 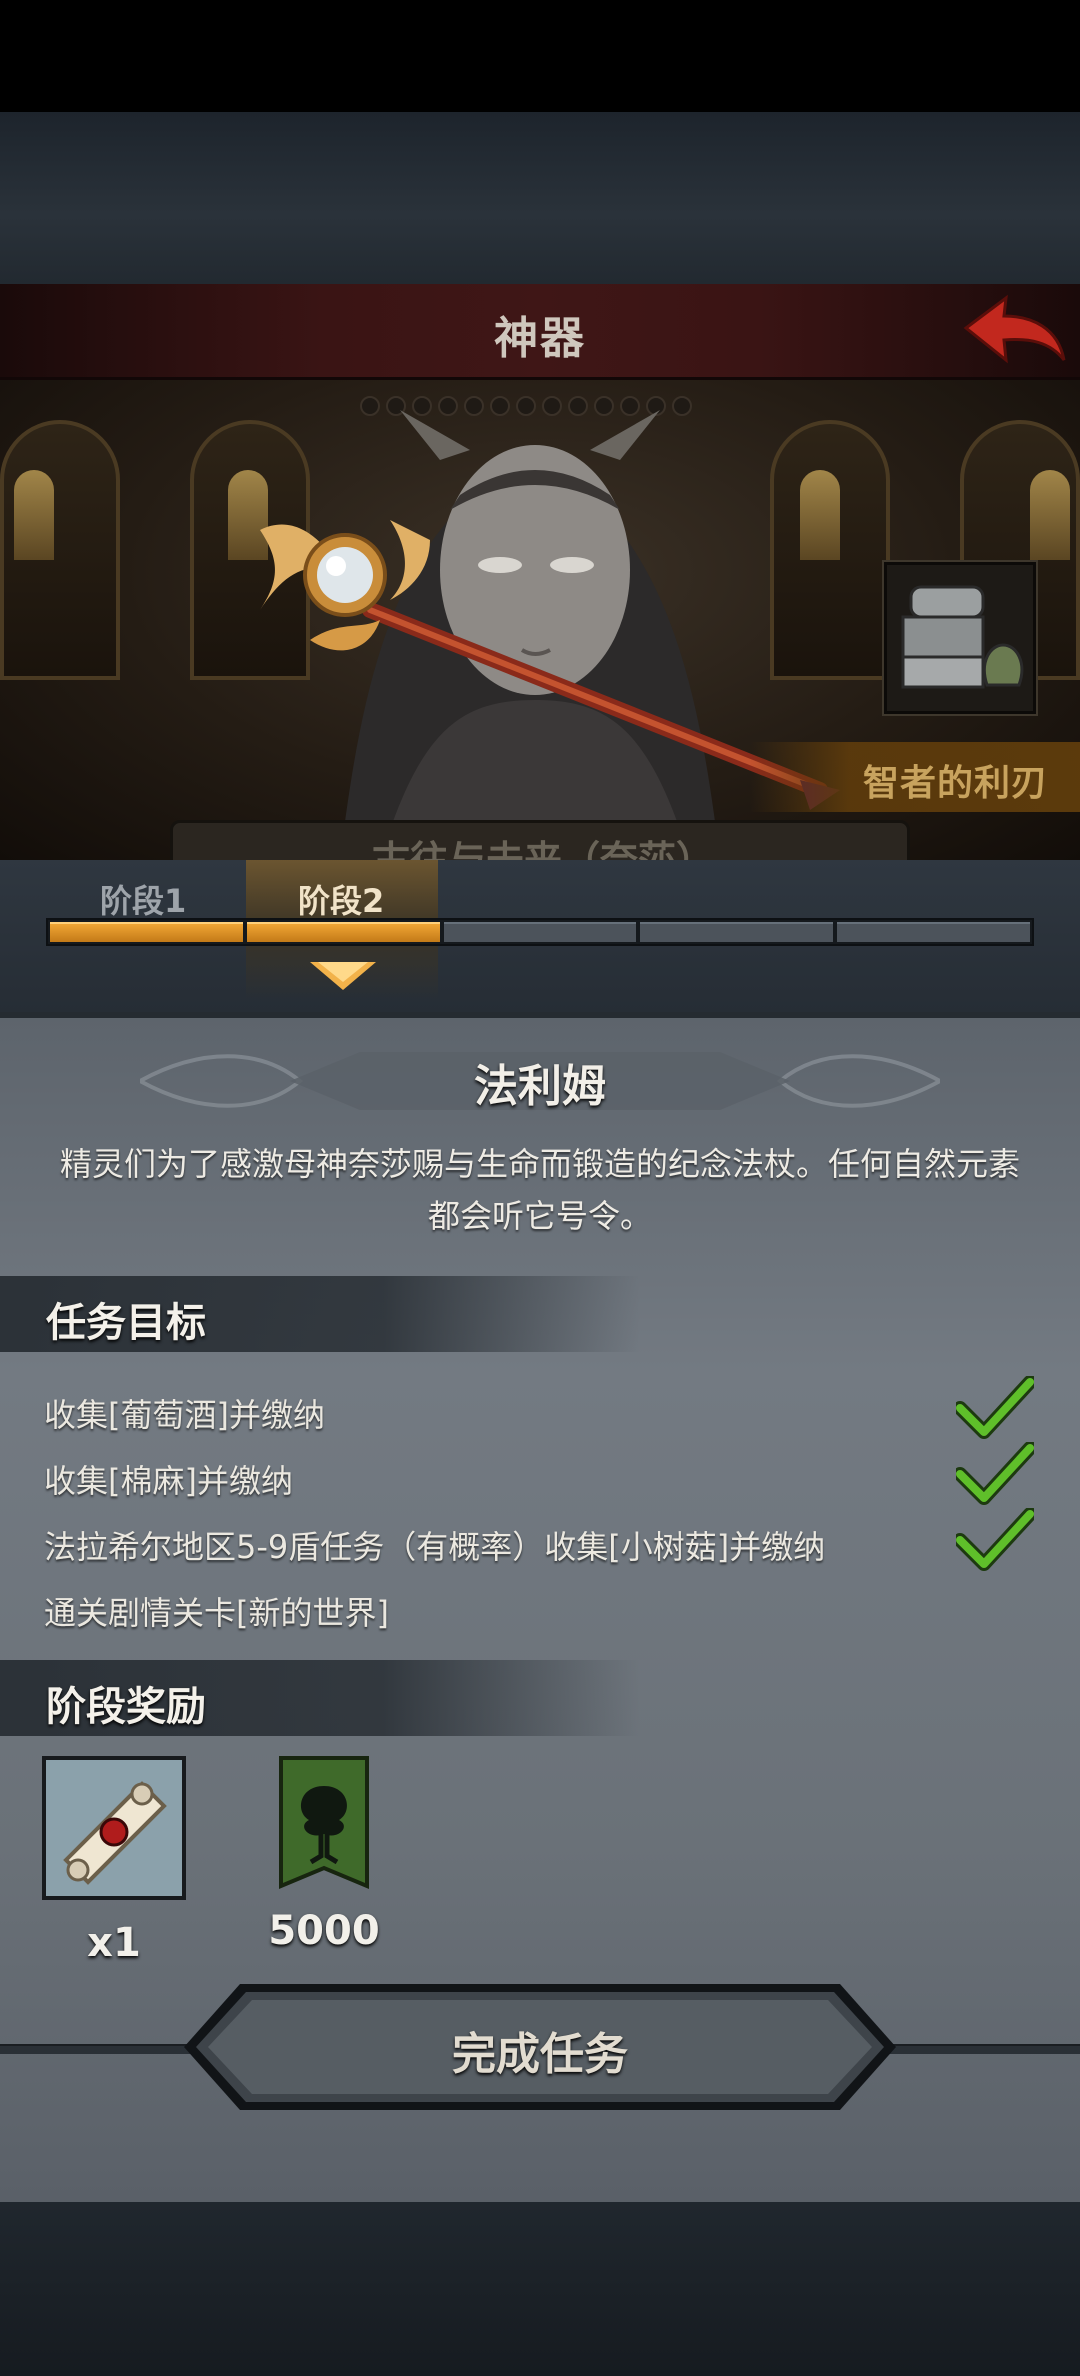 I want to click on title-bar: 神器, so click(x=540, y=332).